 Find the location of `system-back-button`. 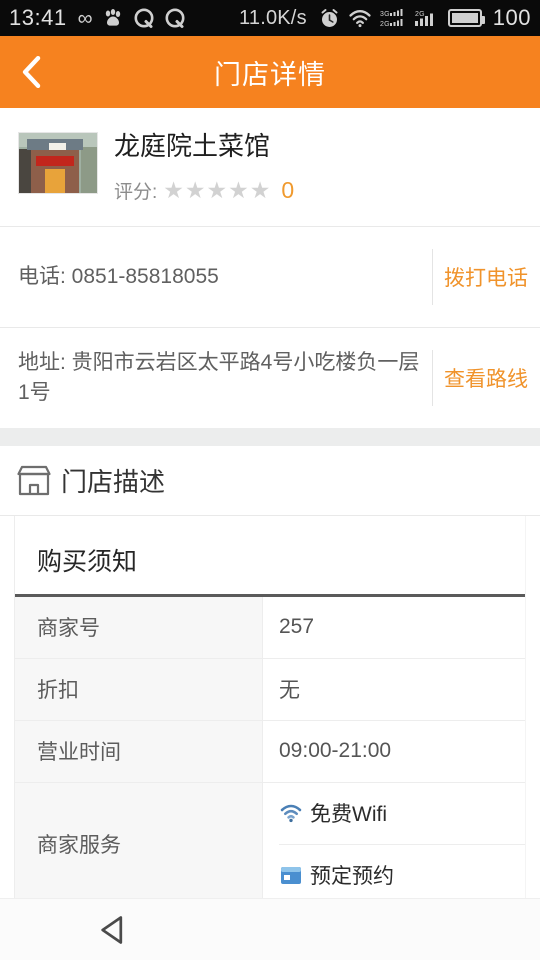

system-back-button is located at coordinates (114, 930).